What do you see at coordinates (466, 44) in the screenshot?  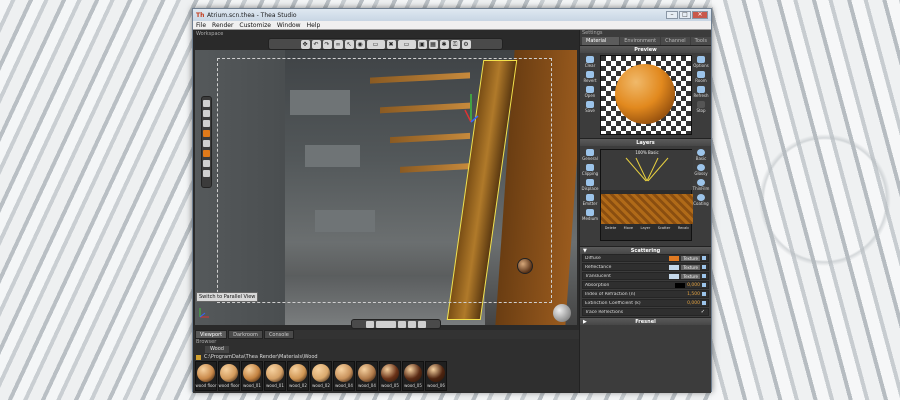 I see `settings-icon: ⚙` at bounding box center [466, 44].